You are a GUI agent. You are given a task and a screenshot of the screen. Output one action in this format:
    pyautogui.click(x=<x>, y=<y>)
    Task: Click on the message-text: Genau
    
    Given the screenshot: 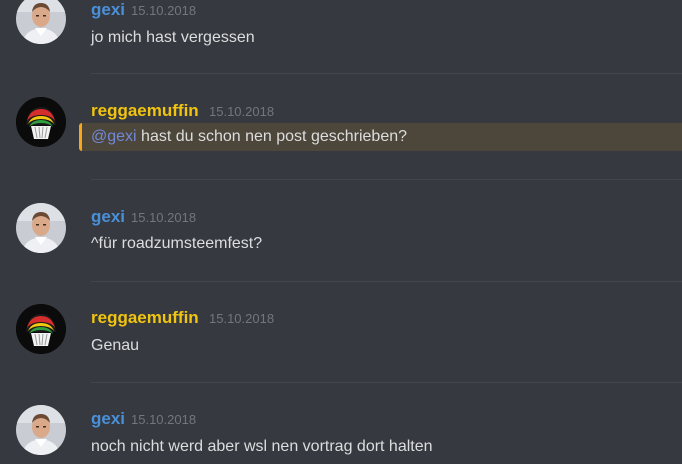 What is the action you would take?
    pyautogui.click(x=115, y=345)
    